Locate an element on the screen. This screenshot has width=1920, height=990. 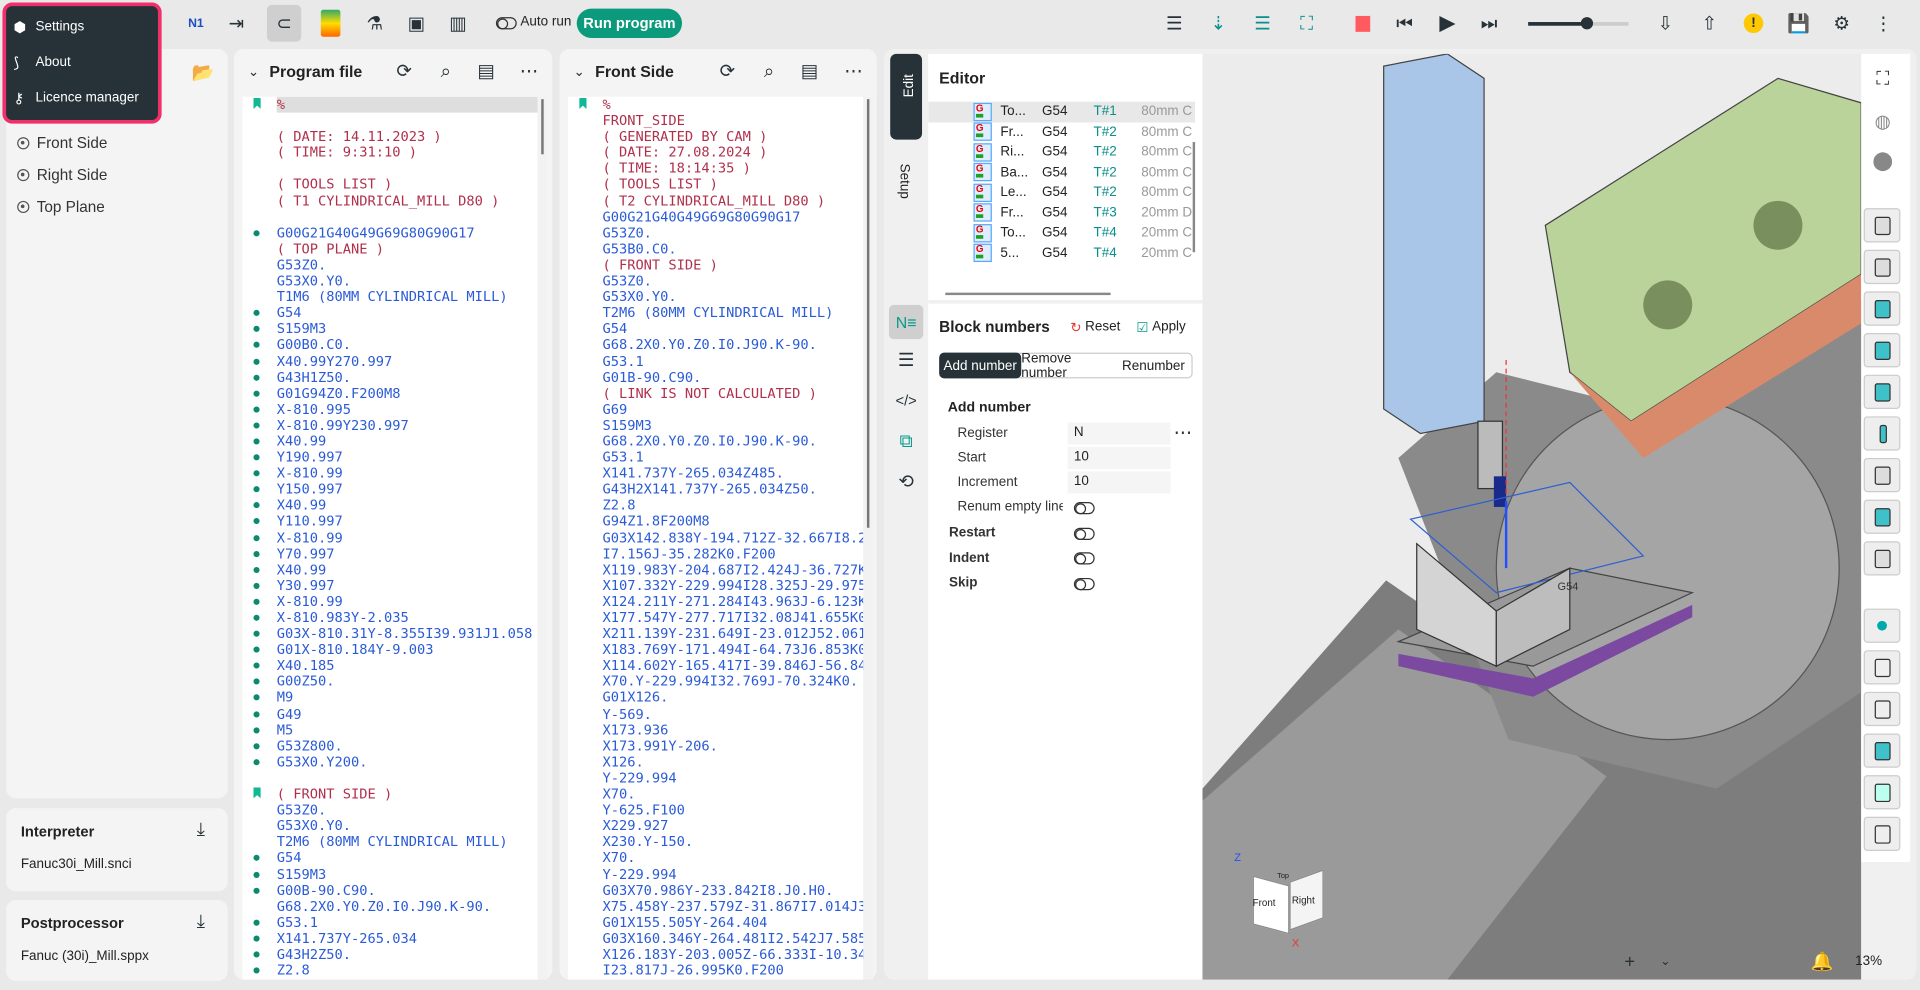
increment-field: 10 is located at coordinates (1119, 482).